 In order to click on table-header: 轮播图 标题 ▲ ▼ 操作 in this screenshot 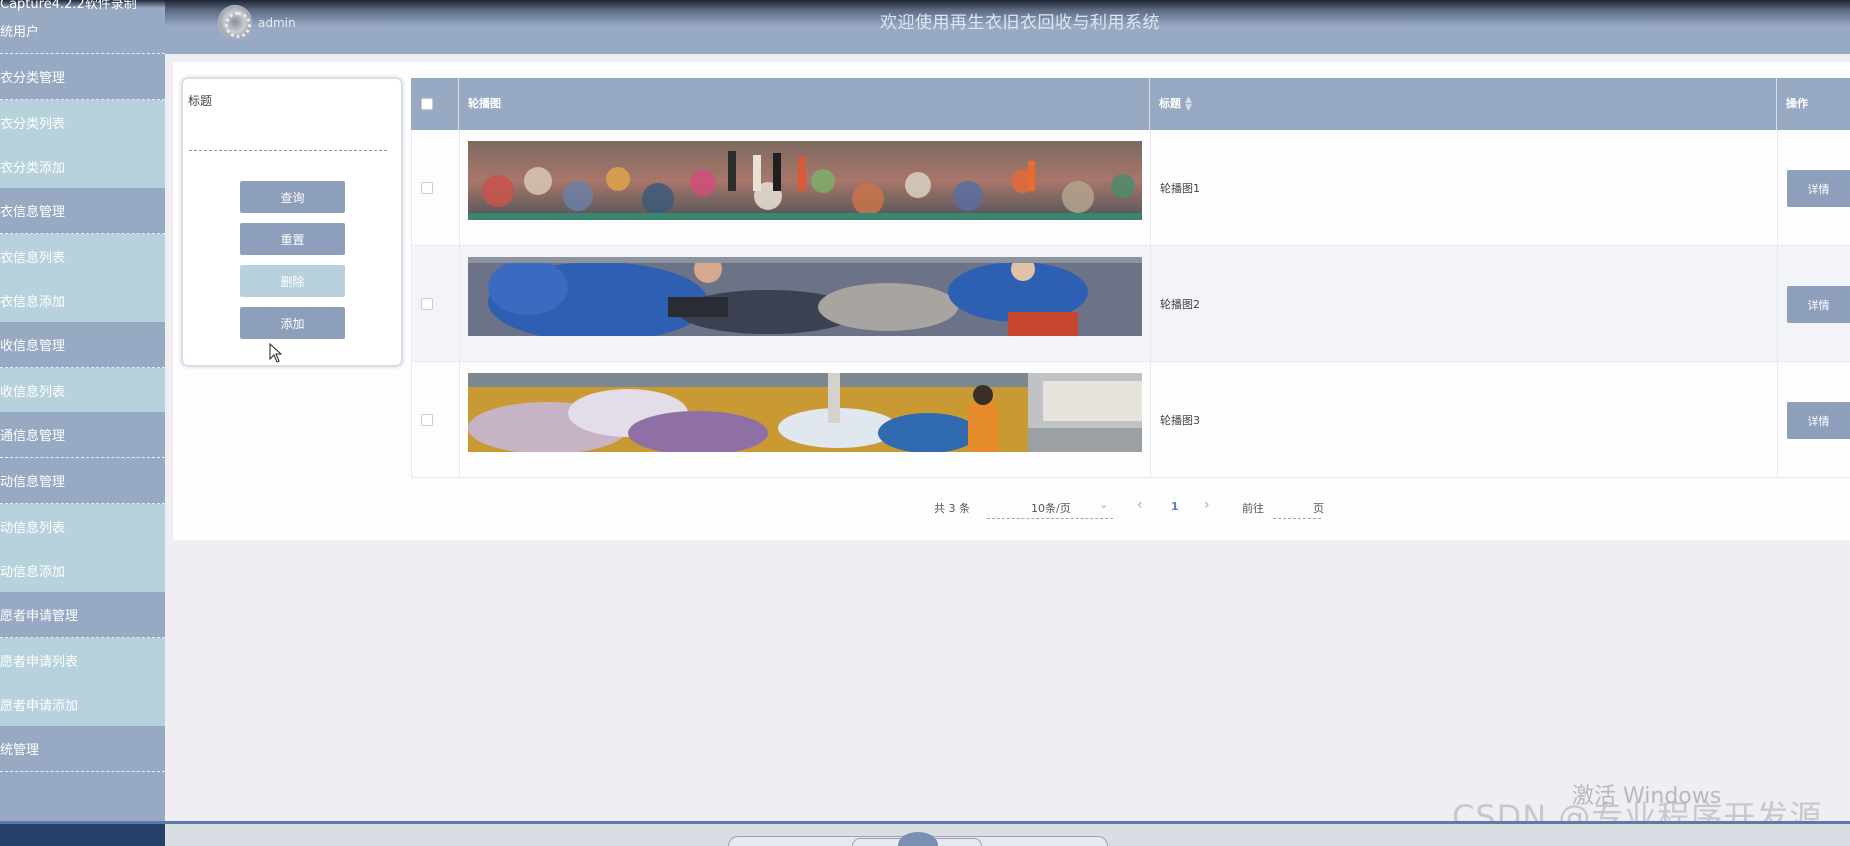, I will do `click(1130, 104)`.